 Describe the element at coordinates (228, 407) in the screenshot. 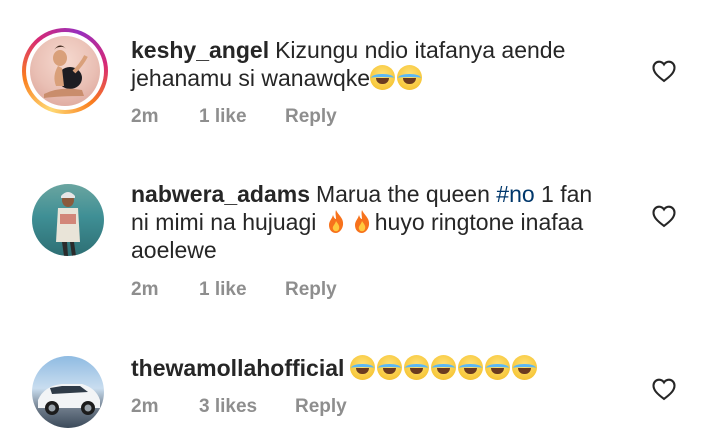

I see `like-count: 3 likes` at that location.